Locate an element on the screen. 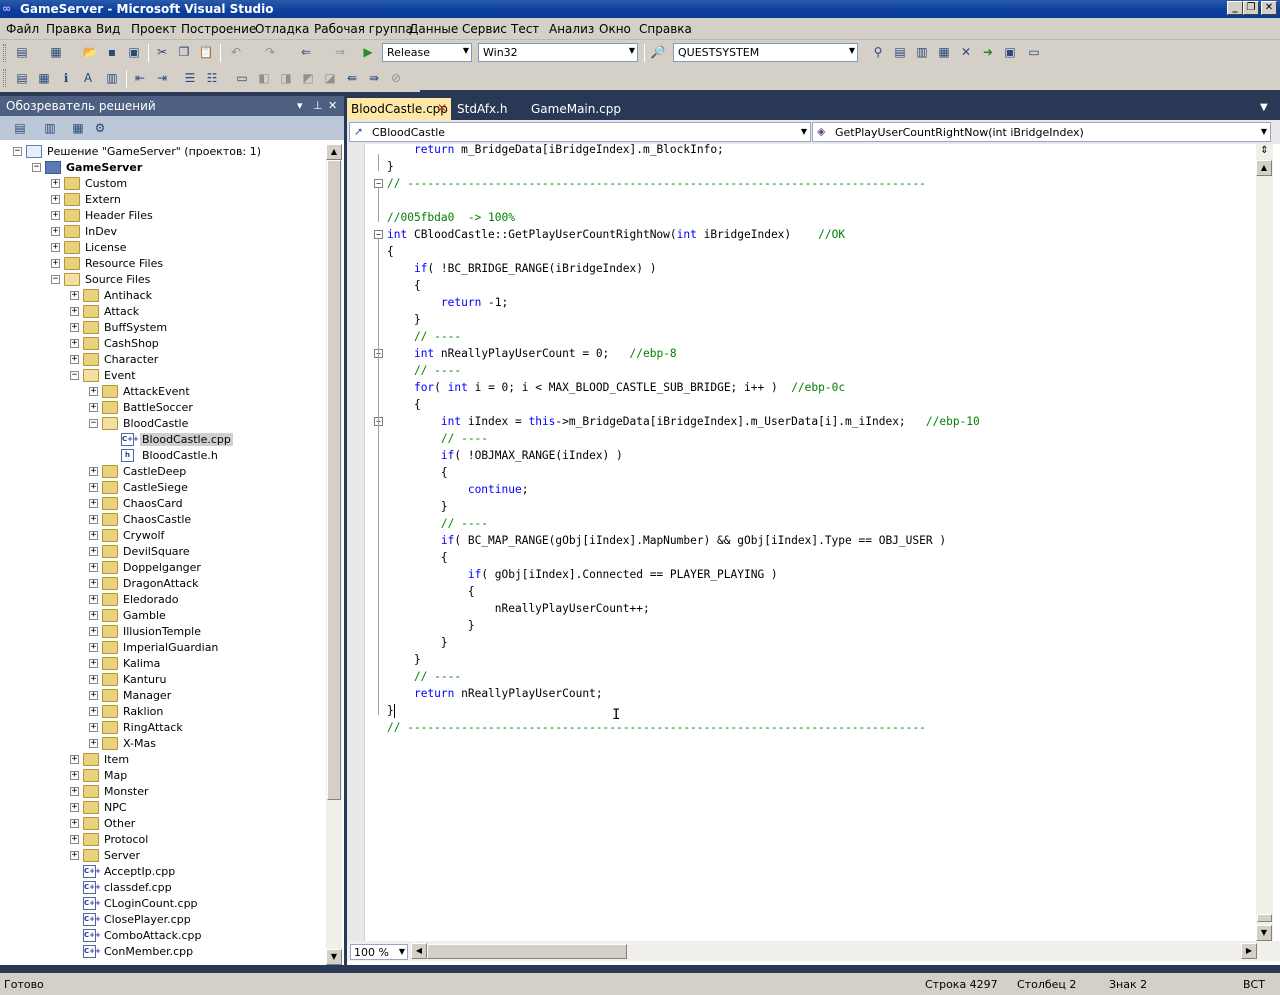 The image size is (1280, 995). parameter-info-icon: ▦ is located at coordinates (44, 78).